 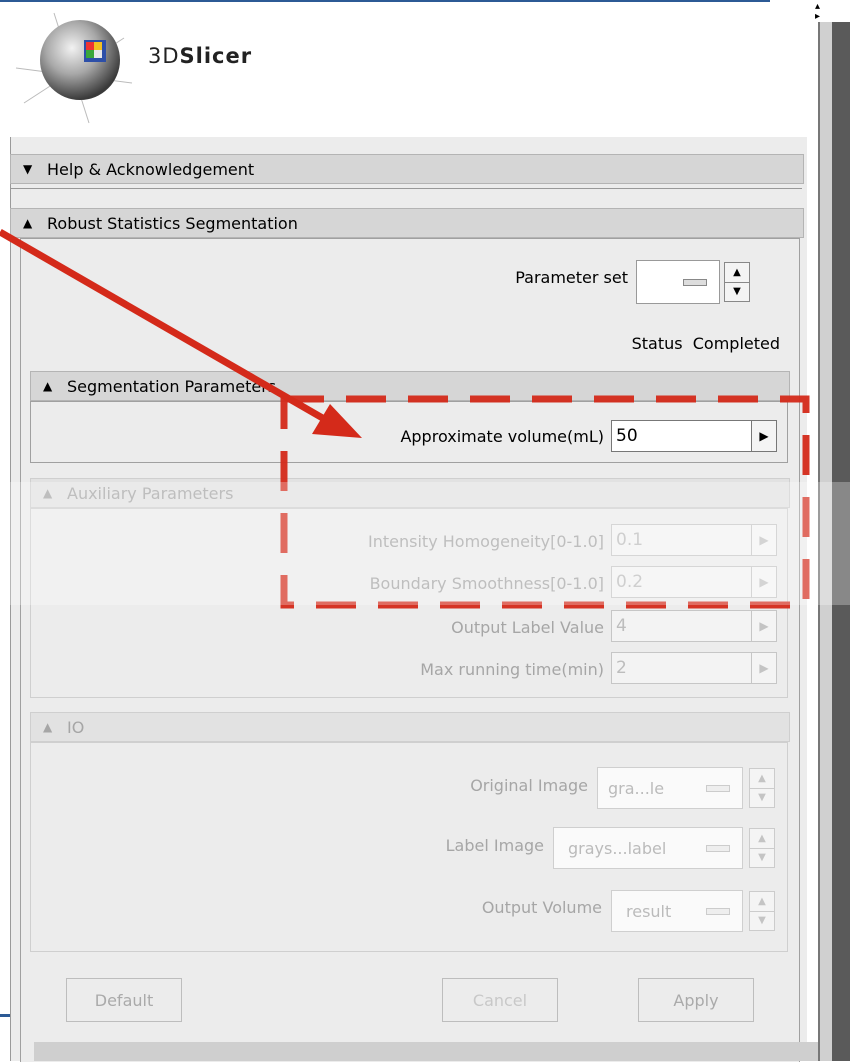 What do you see at coordinates (425, 543) in the screenshot?
I see `fade-overlay` at bounding box center [425, 543].